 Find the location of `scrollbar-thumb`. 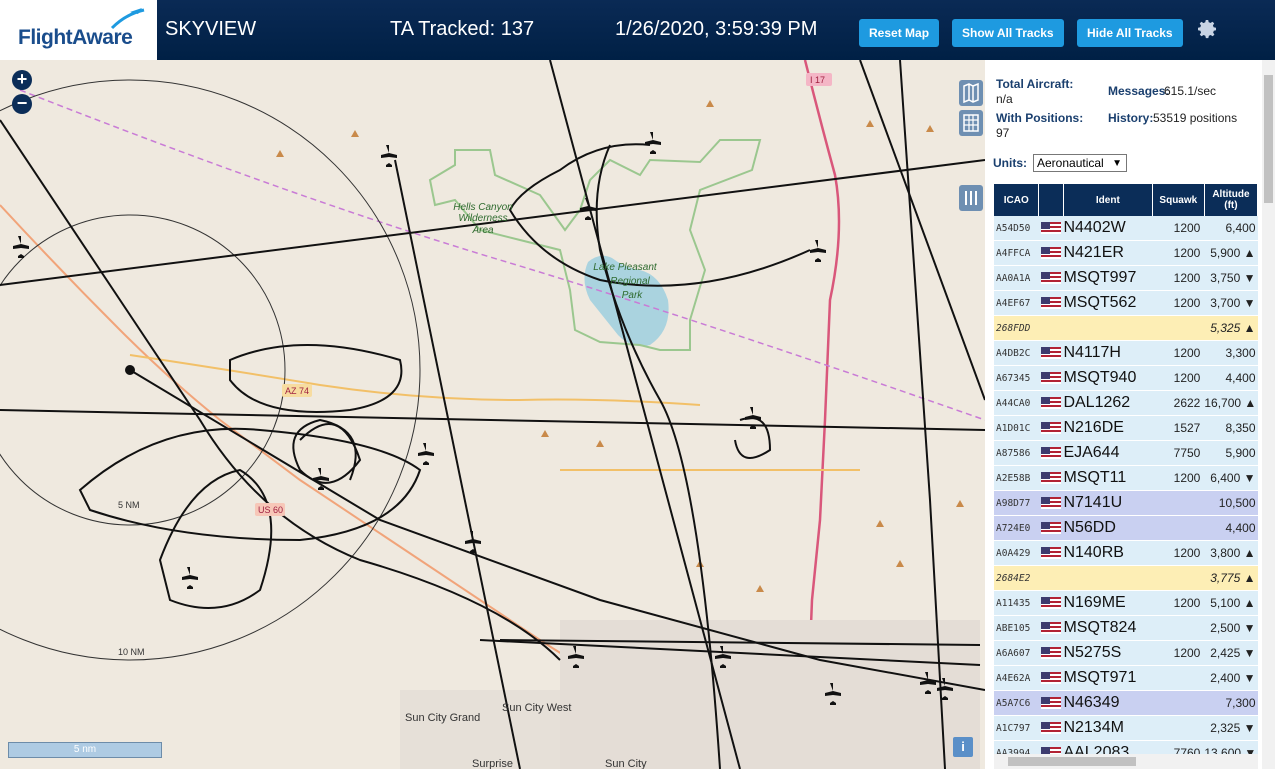

scrollbar-thumb is located at coordinates (1268, 139).